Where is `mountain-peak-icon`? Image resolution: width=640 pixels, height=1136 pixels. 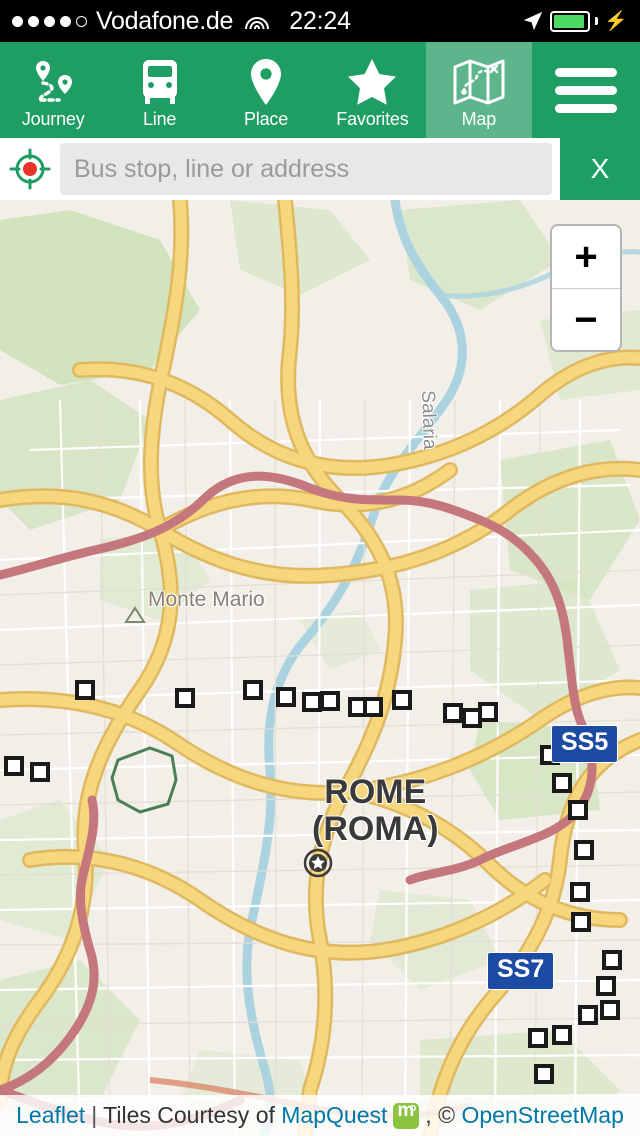 mountain-peak-icon is located at coordinates (135, 614).